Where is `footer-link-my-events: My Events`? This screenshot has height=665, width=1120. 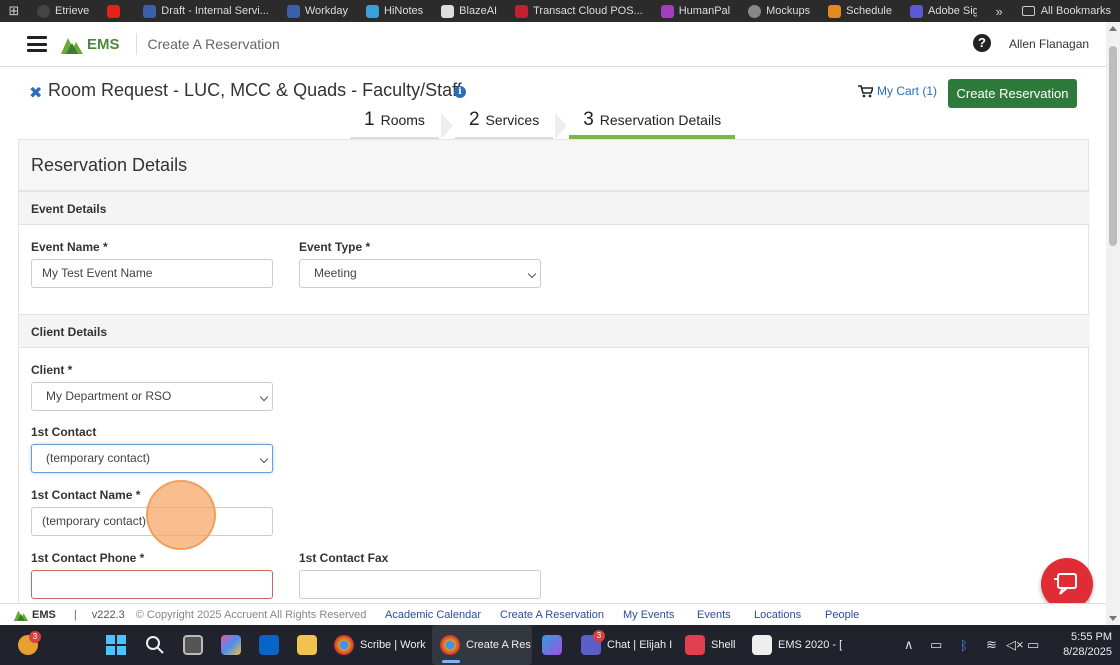
footer-link-my-events: My Events is located at coordinates (648, 615).